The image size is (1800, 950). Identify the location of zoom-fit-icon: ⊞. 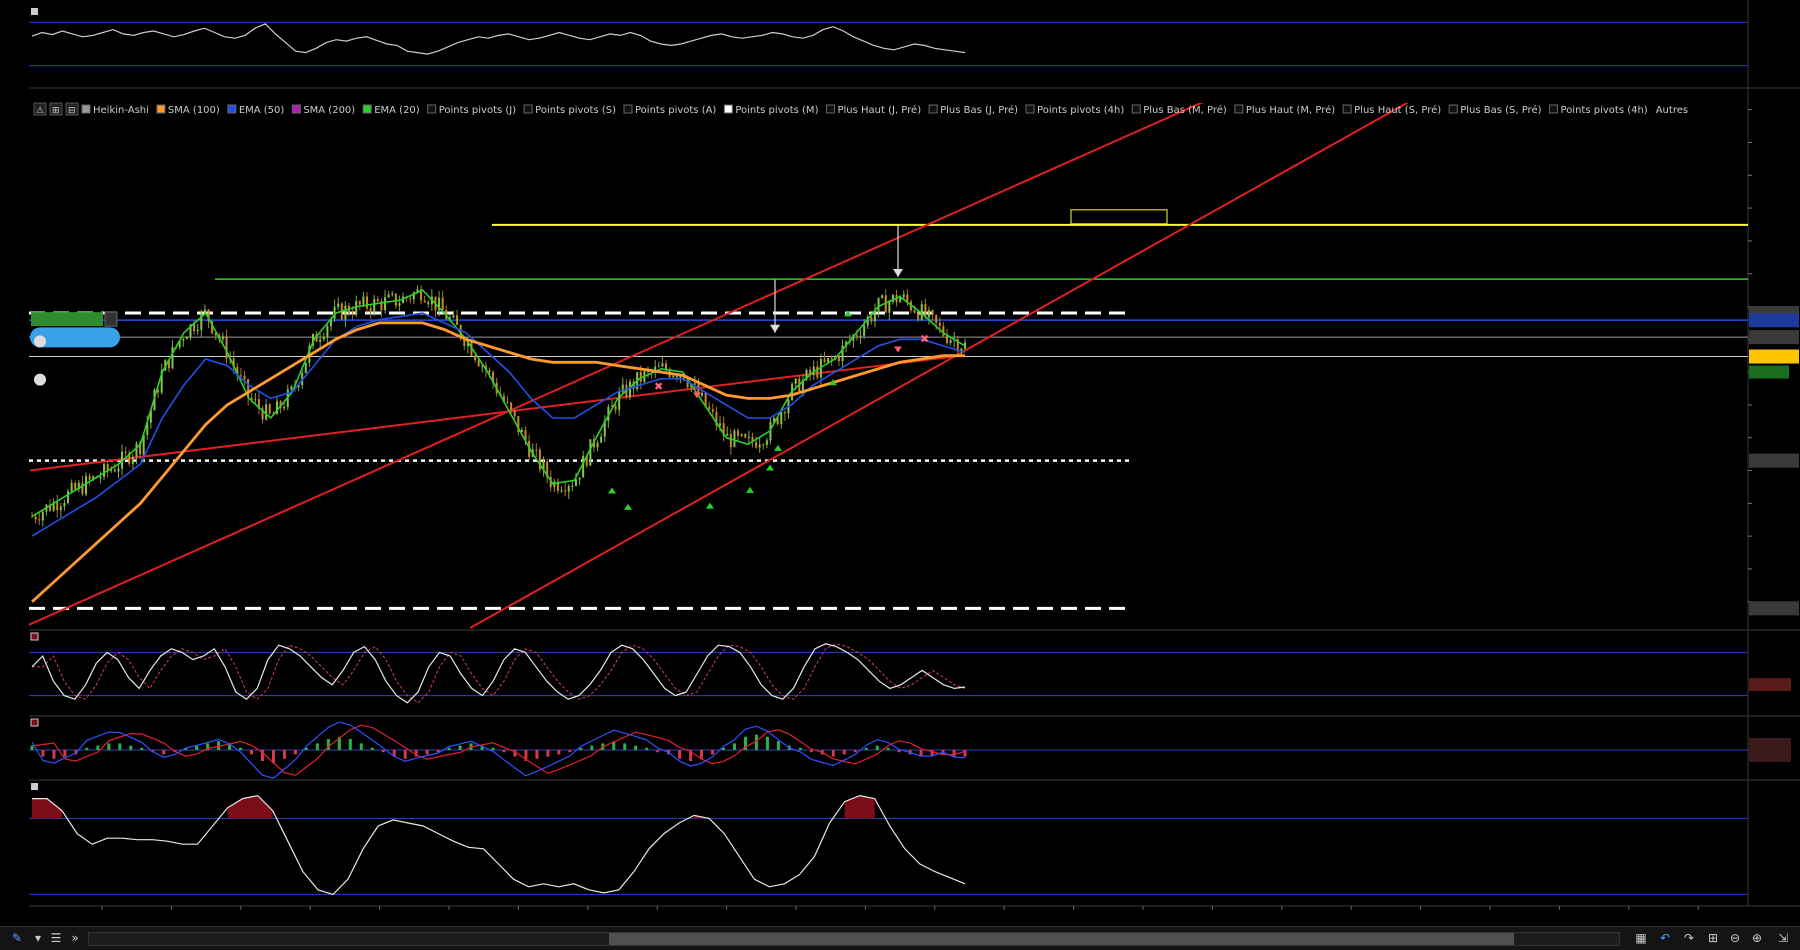
(1713, 938).